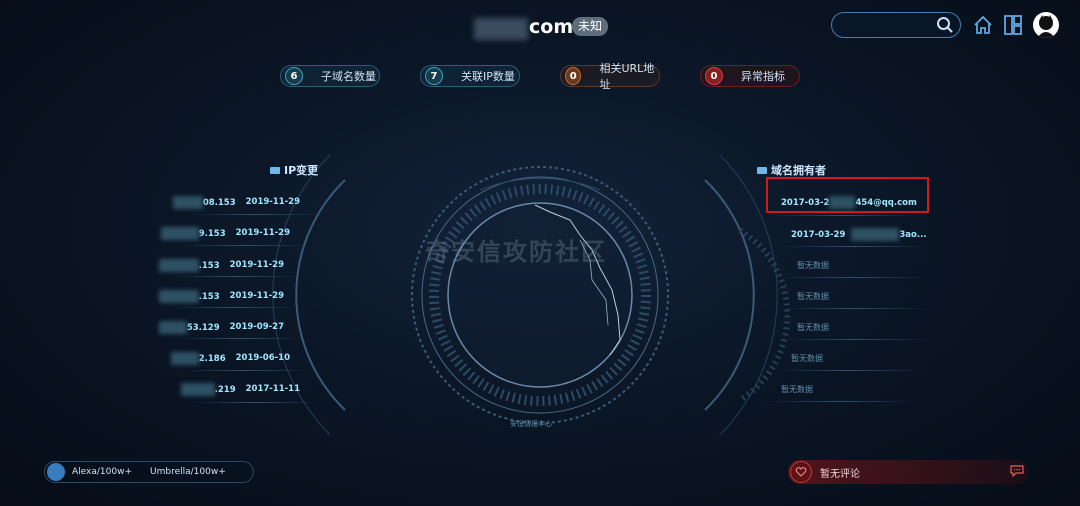 Image resolution: width=1080 pixels, height=506 pixels. Describe the element at coordinates (840, 474) in the screenshot. I see `comment-label: 暂无评论` at that location.